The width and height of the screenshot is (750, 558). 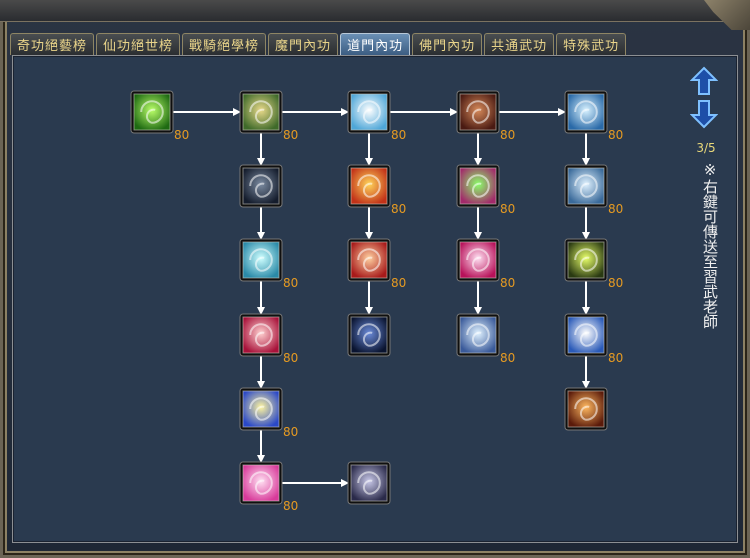 I want to click on moon-night-icon, so click(x=261, y=186).